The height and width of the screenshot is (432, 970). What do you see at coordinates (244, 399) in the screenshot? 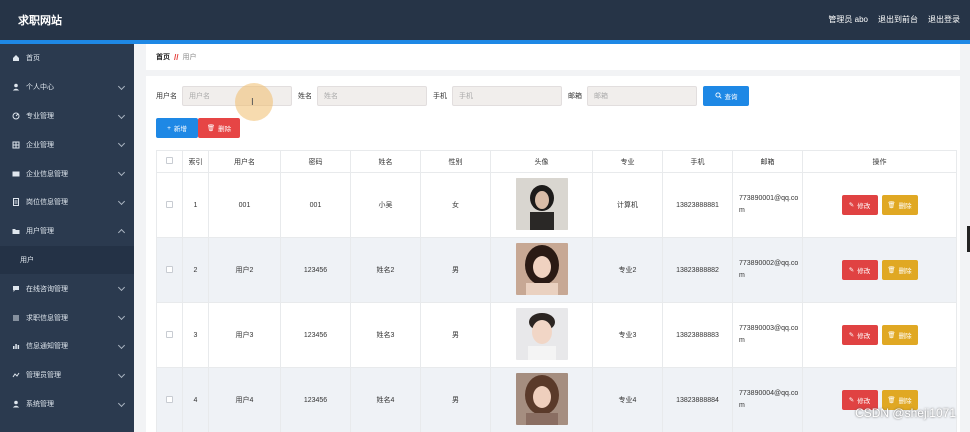
I see `row-username: 用户4` at bounding box center [244, 399].